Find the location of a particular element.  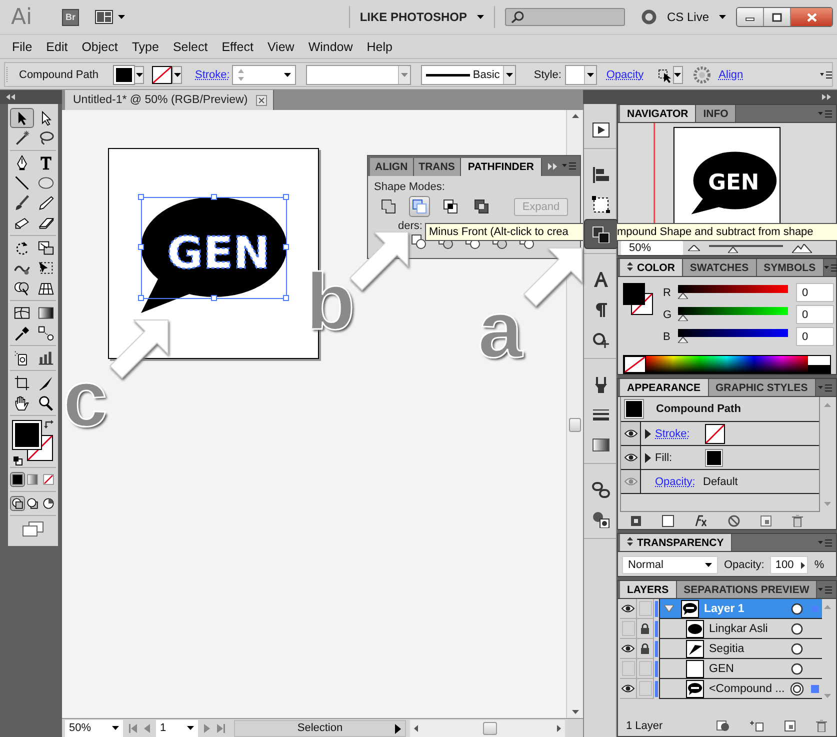

attribute-label: Fill: is located at coordinates (664, 458).